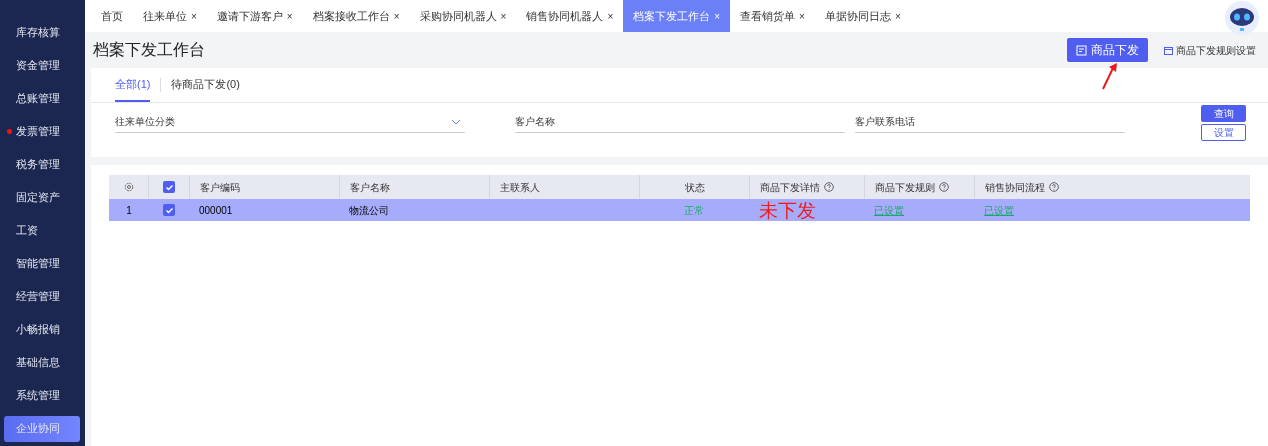 The height and width of the screenshot is (446, 1268). Describe the element at coordinates (38, 65) in the screenshot. I see `sidebar-item: 资金管理` at that location.